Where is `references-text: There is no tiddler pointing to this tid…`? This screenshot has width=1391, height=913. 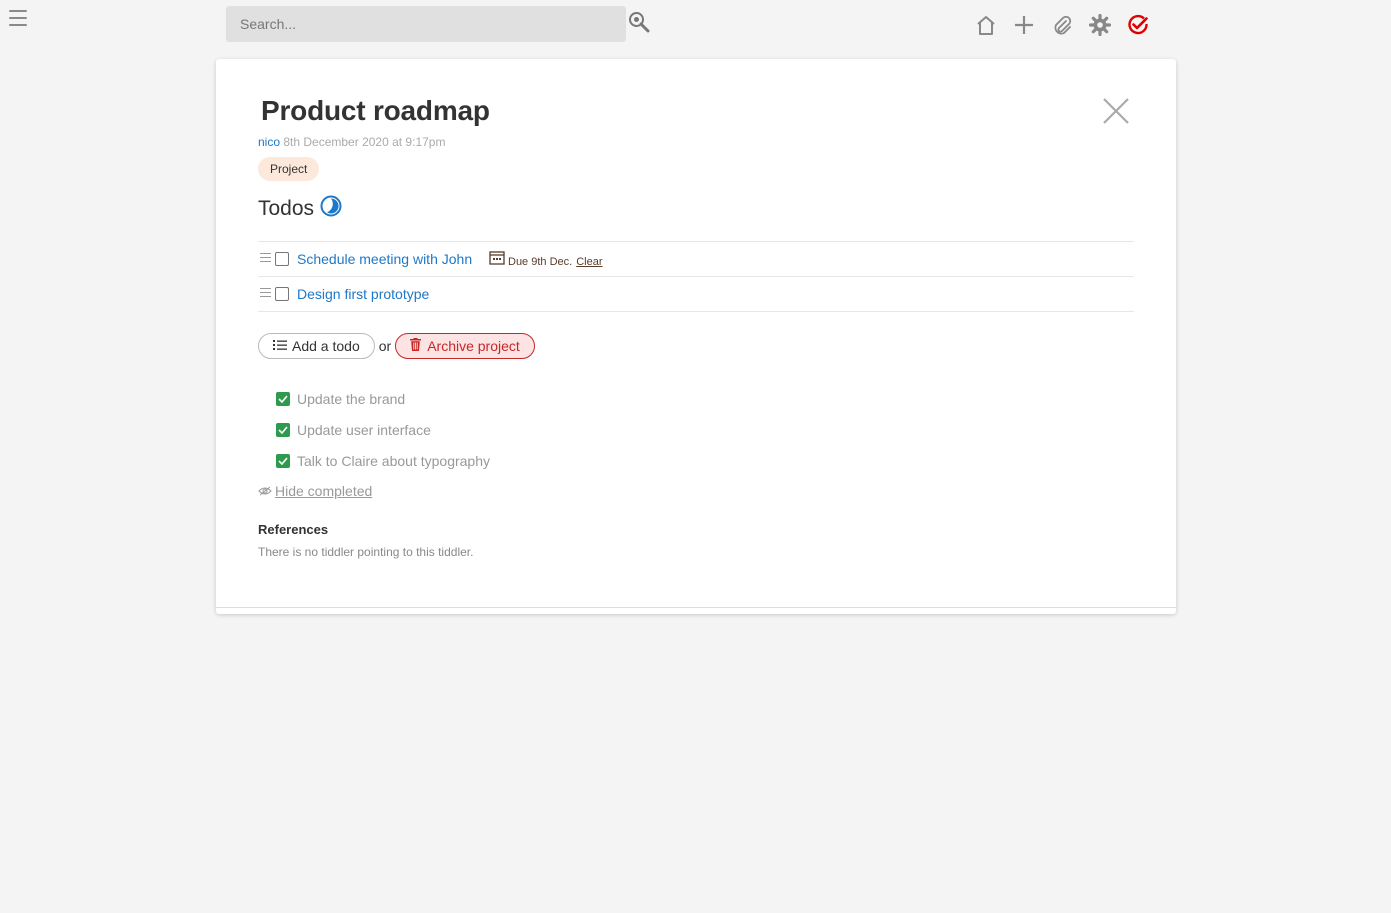
references-text: There is no tiddler pointing to this tid… is located at coordinates (366, 552).